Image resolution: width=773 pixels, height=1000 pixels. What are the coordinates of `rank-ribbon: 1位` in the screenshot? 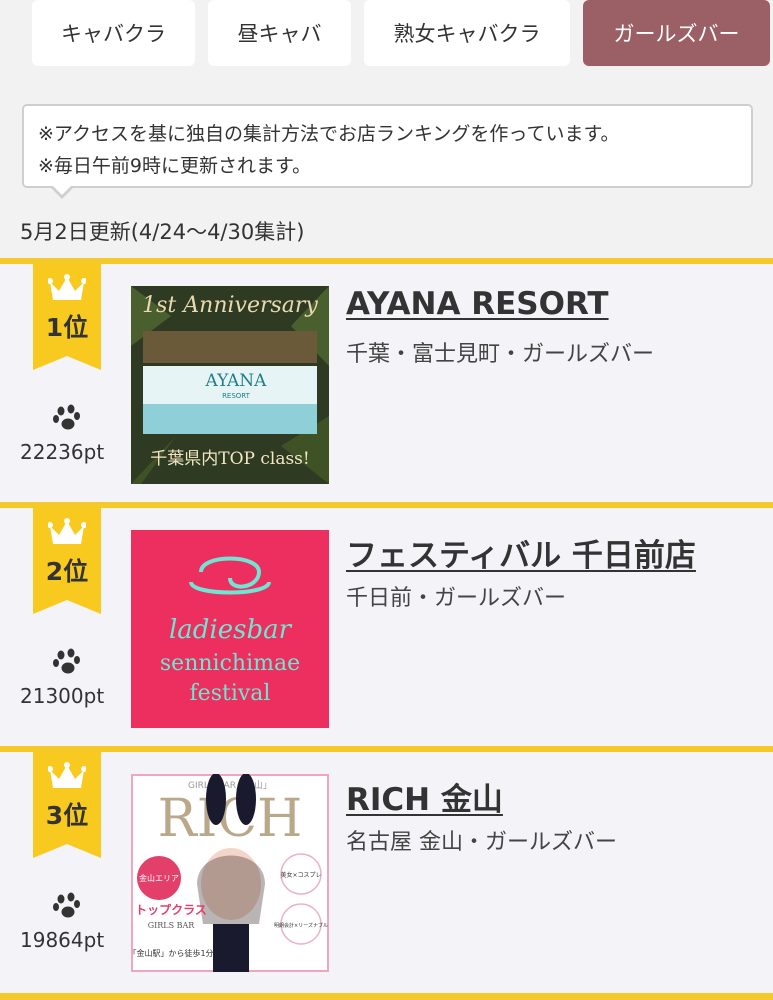 It's located at (67, 317).